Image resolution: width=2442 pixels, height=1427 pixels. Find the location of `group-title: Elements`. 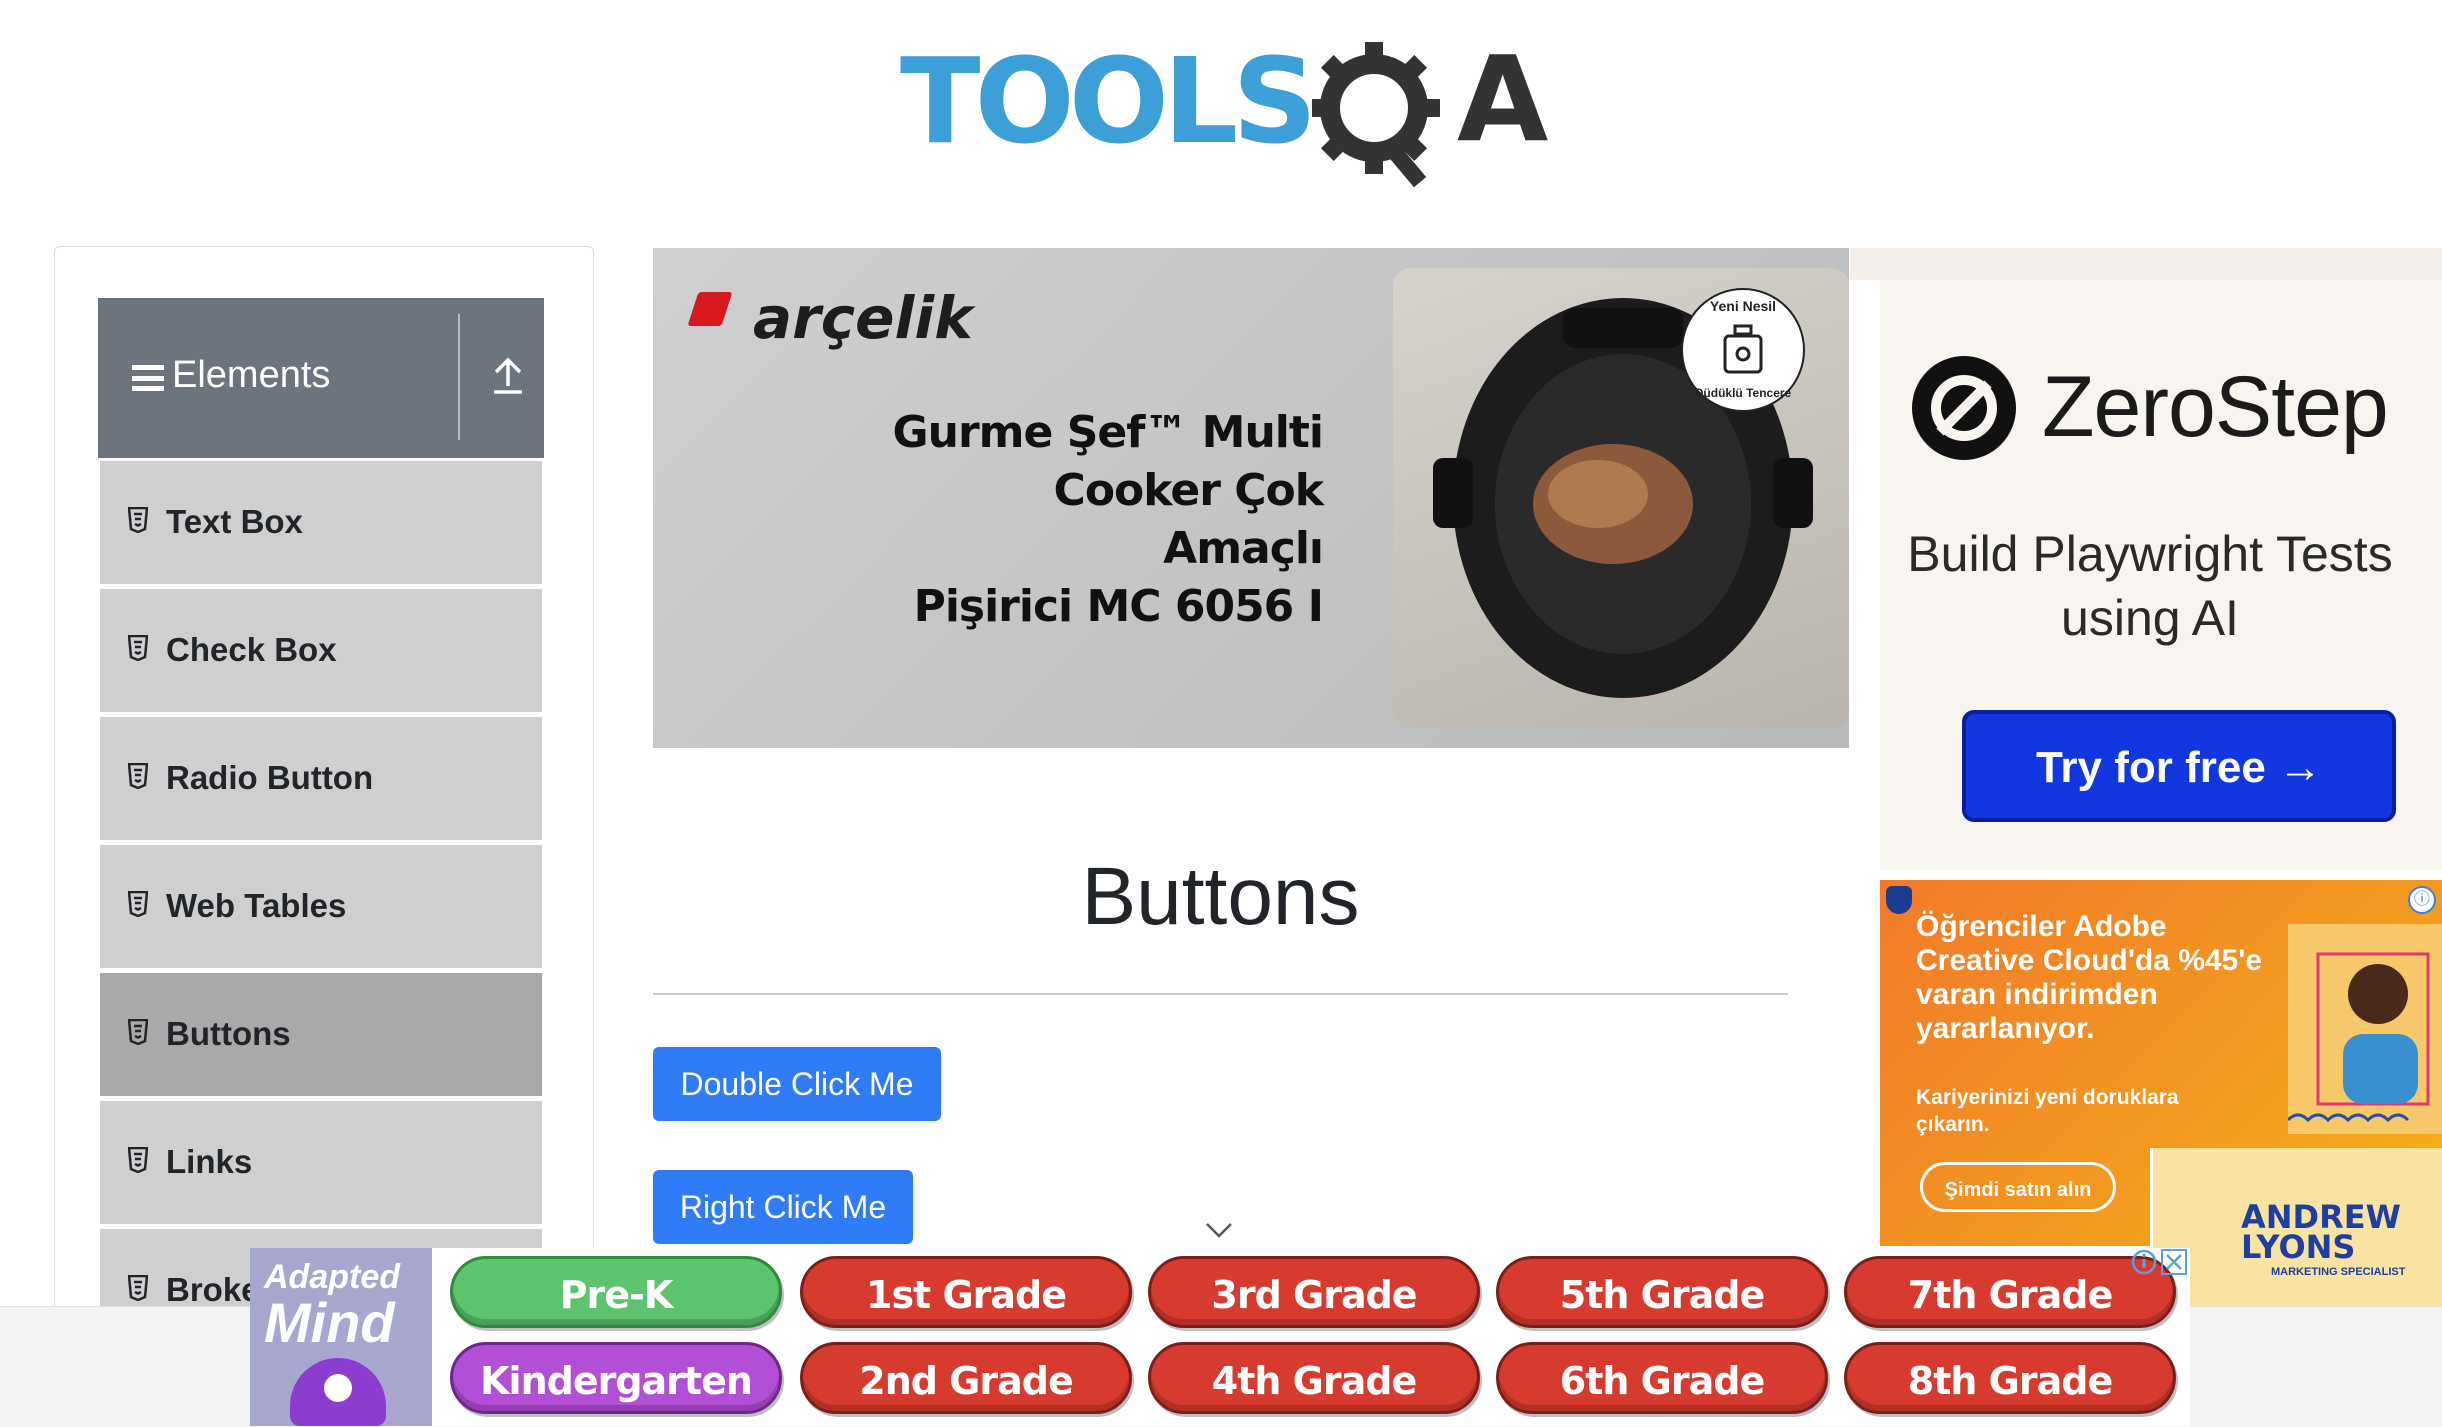

group-title: Elements is located at coordinates (231, 375).